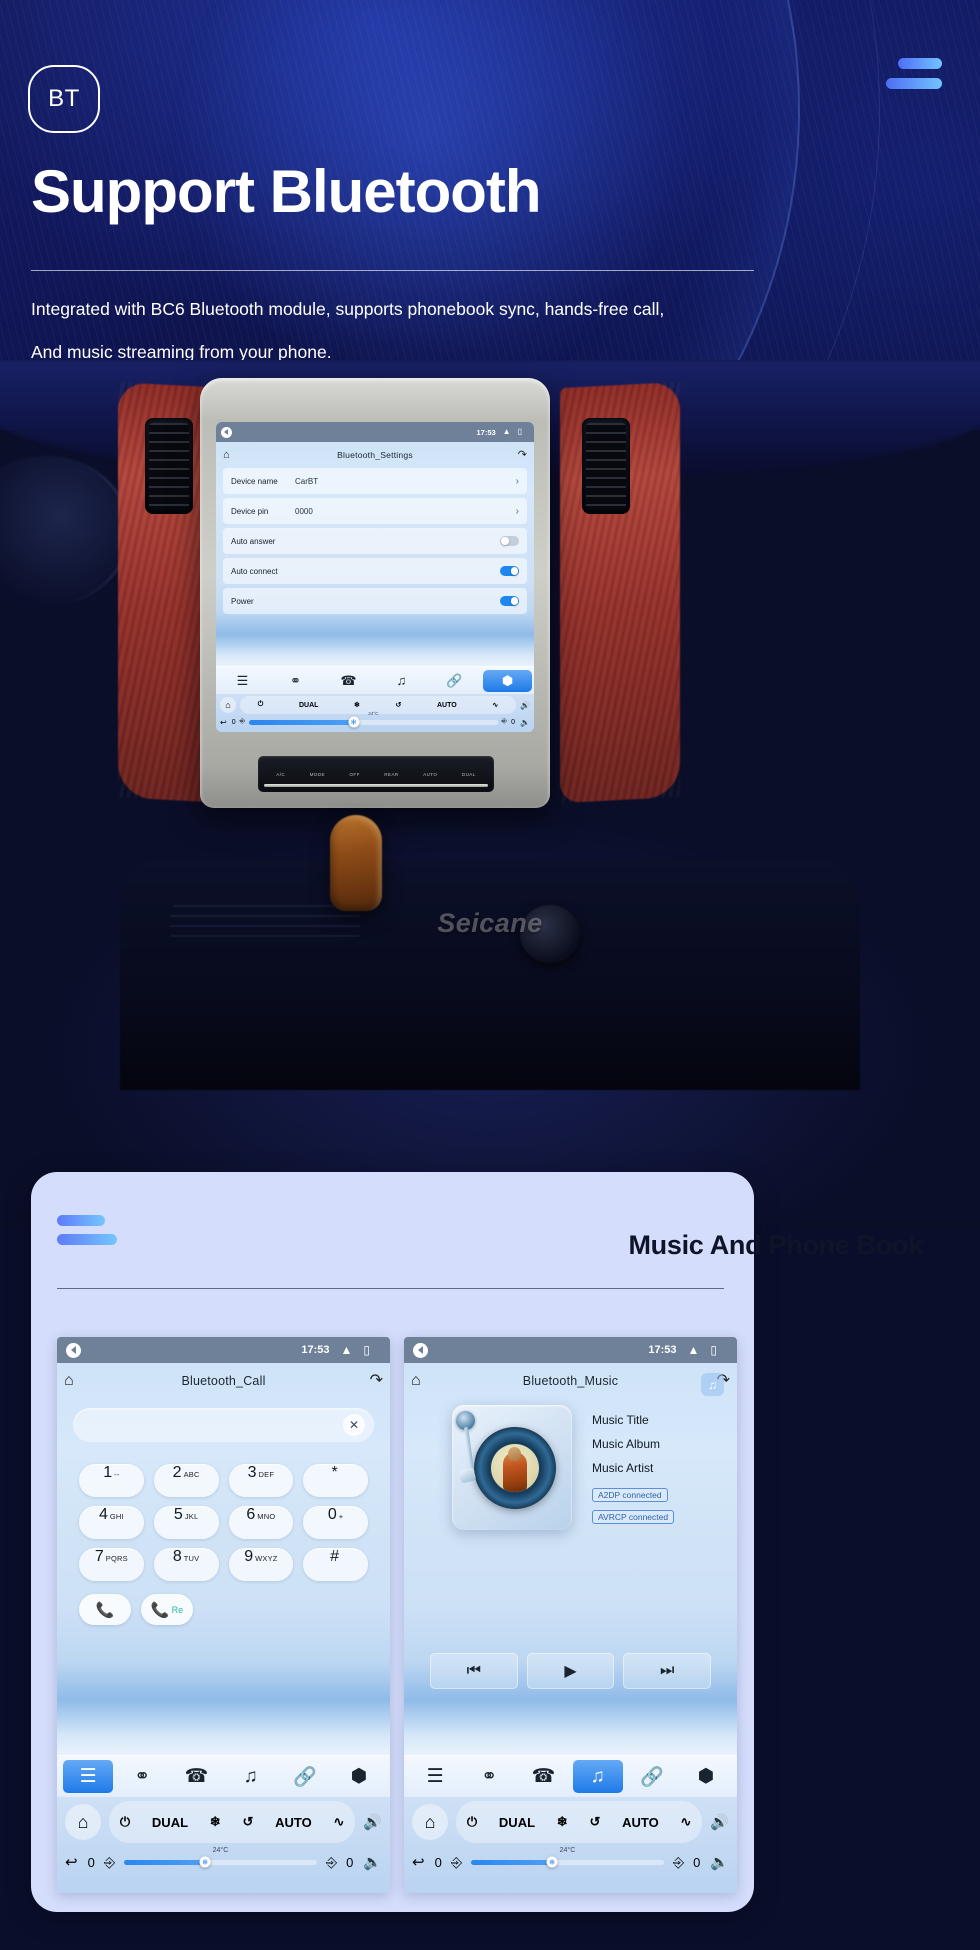  Describe the element at coordinates (261, 1564) in the screenshot. I see `key-9: 9 WXYZ` at that location.